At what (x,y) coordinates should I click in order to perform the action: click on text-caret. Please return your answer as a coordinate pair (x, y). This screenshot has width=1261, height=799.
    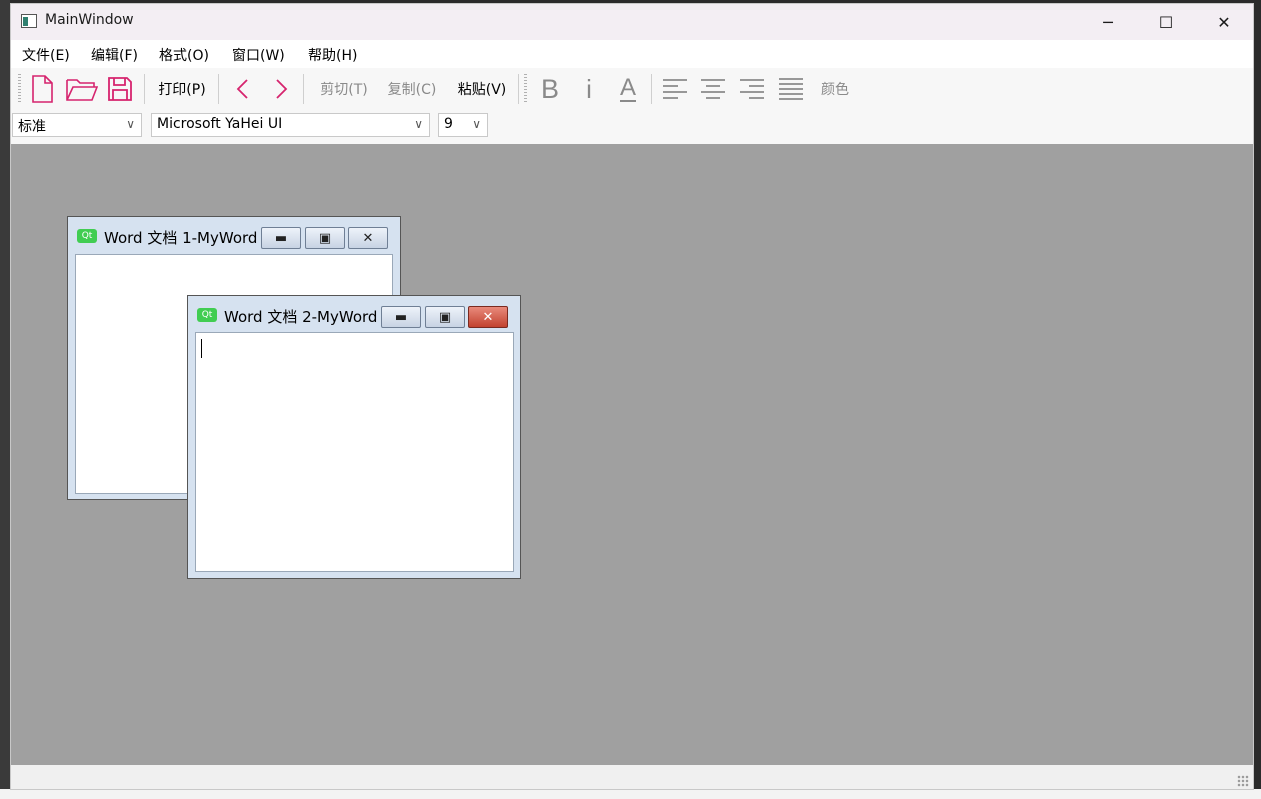
    Looking at the image, I should click on (201, 348).